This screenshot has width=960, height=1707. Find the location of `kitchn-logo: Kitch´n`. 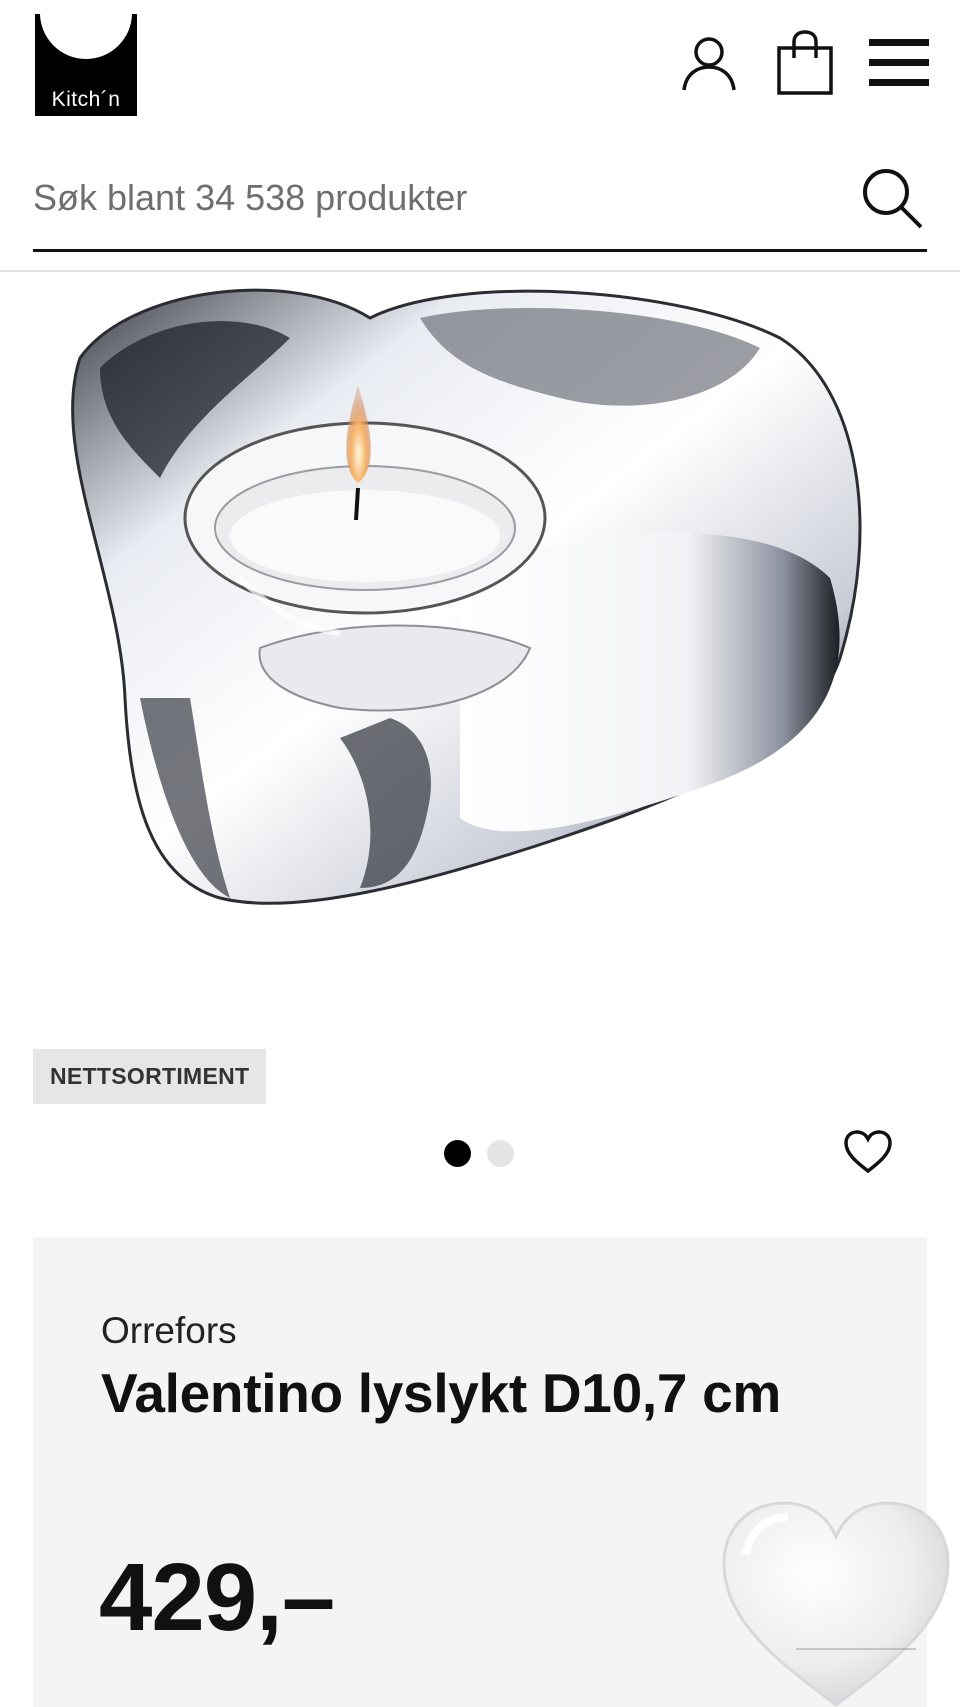

kitchn-logo: Kitch´n is located at coordinates (86, 65).